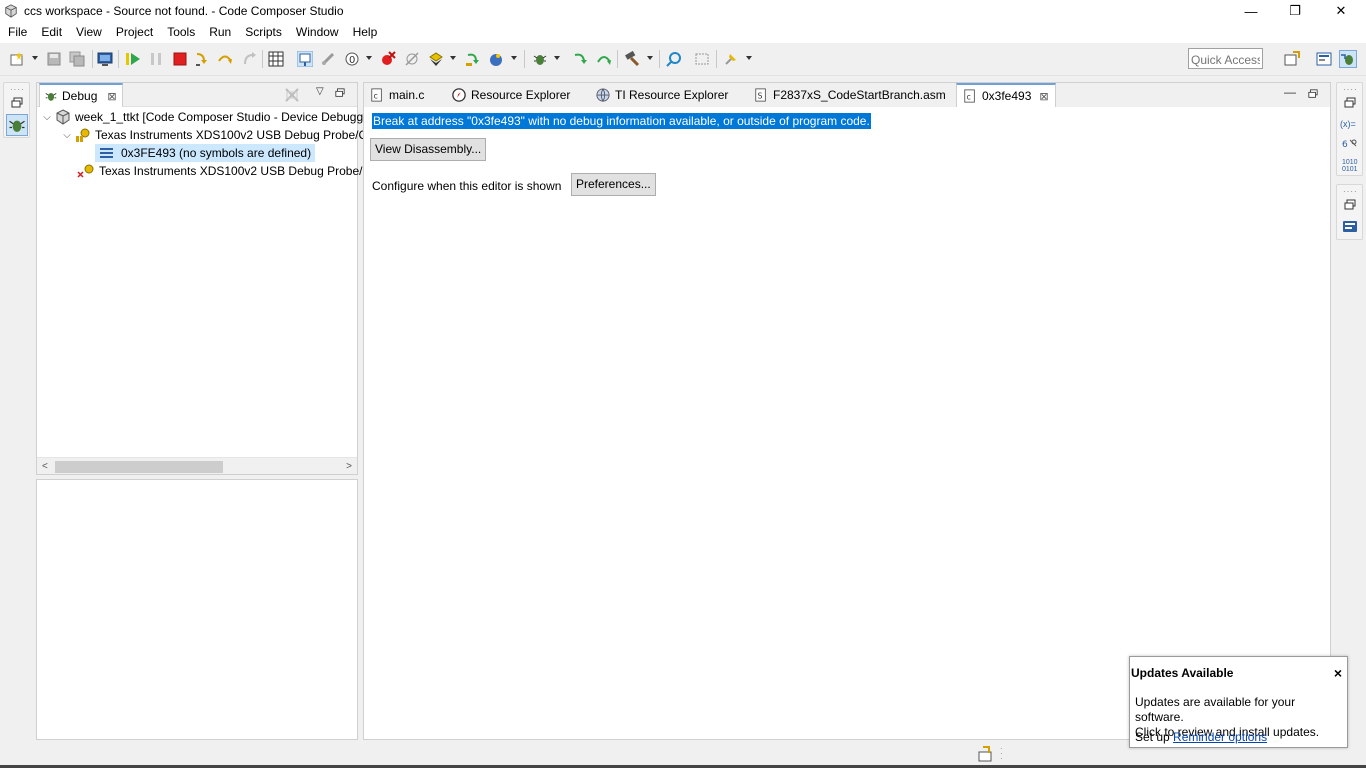 The height and width of the screenshot is (768, 1366). What do you see at coordinates (205, 153) in the screenshot?
I see `tree-frame-row: 0x3FE493 (no symbols are defined)` at bounding box center [205, 153].